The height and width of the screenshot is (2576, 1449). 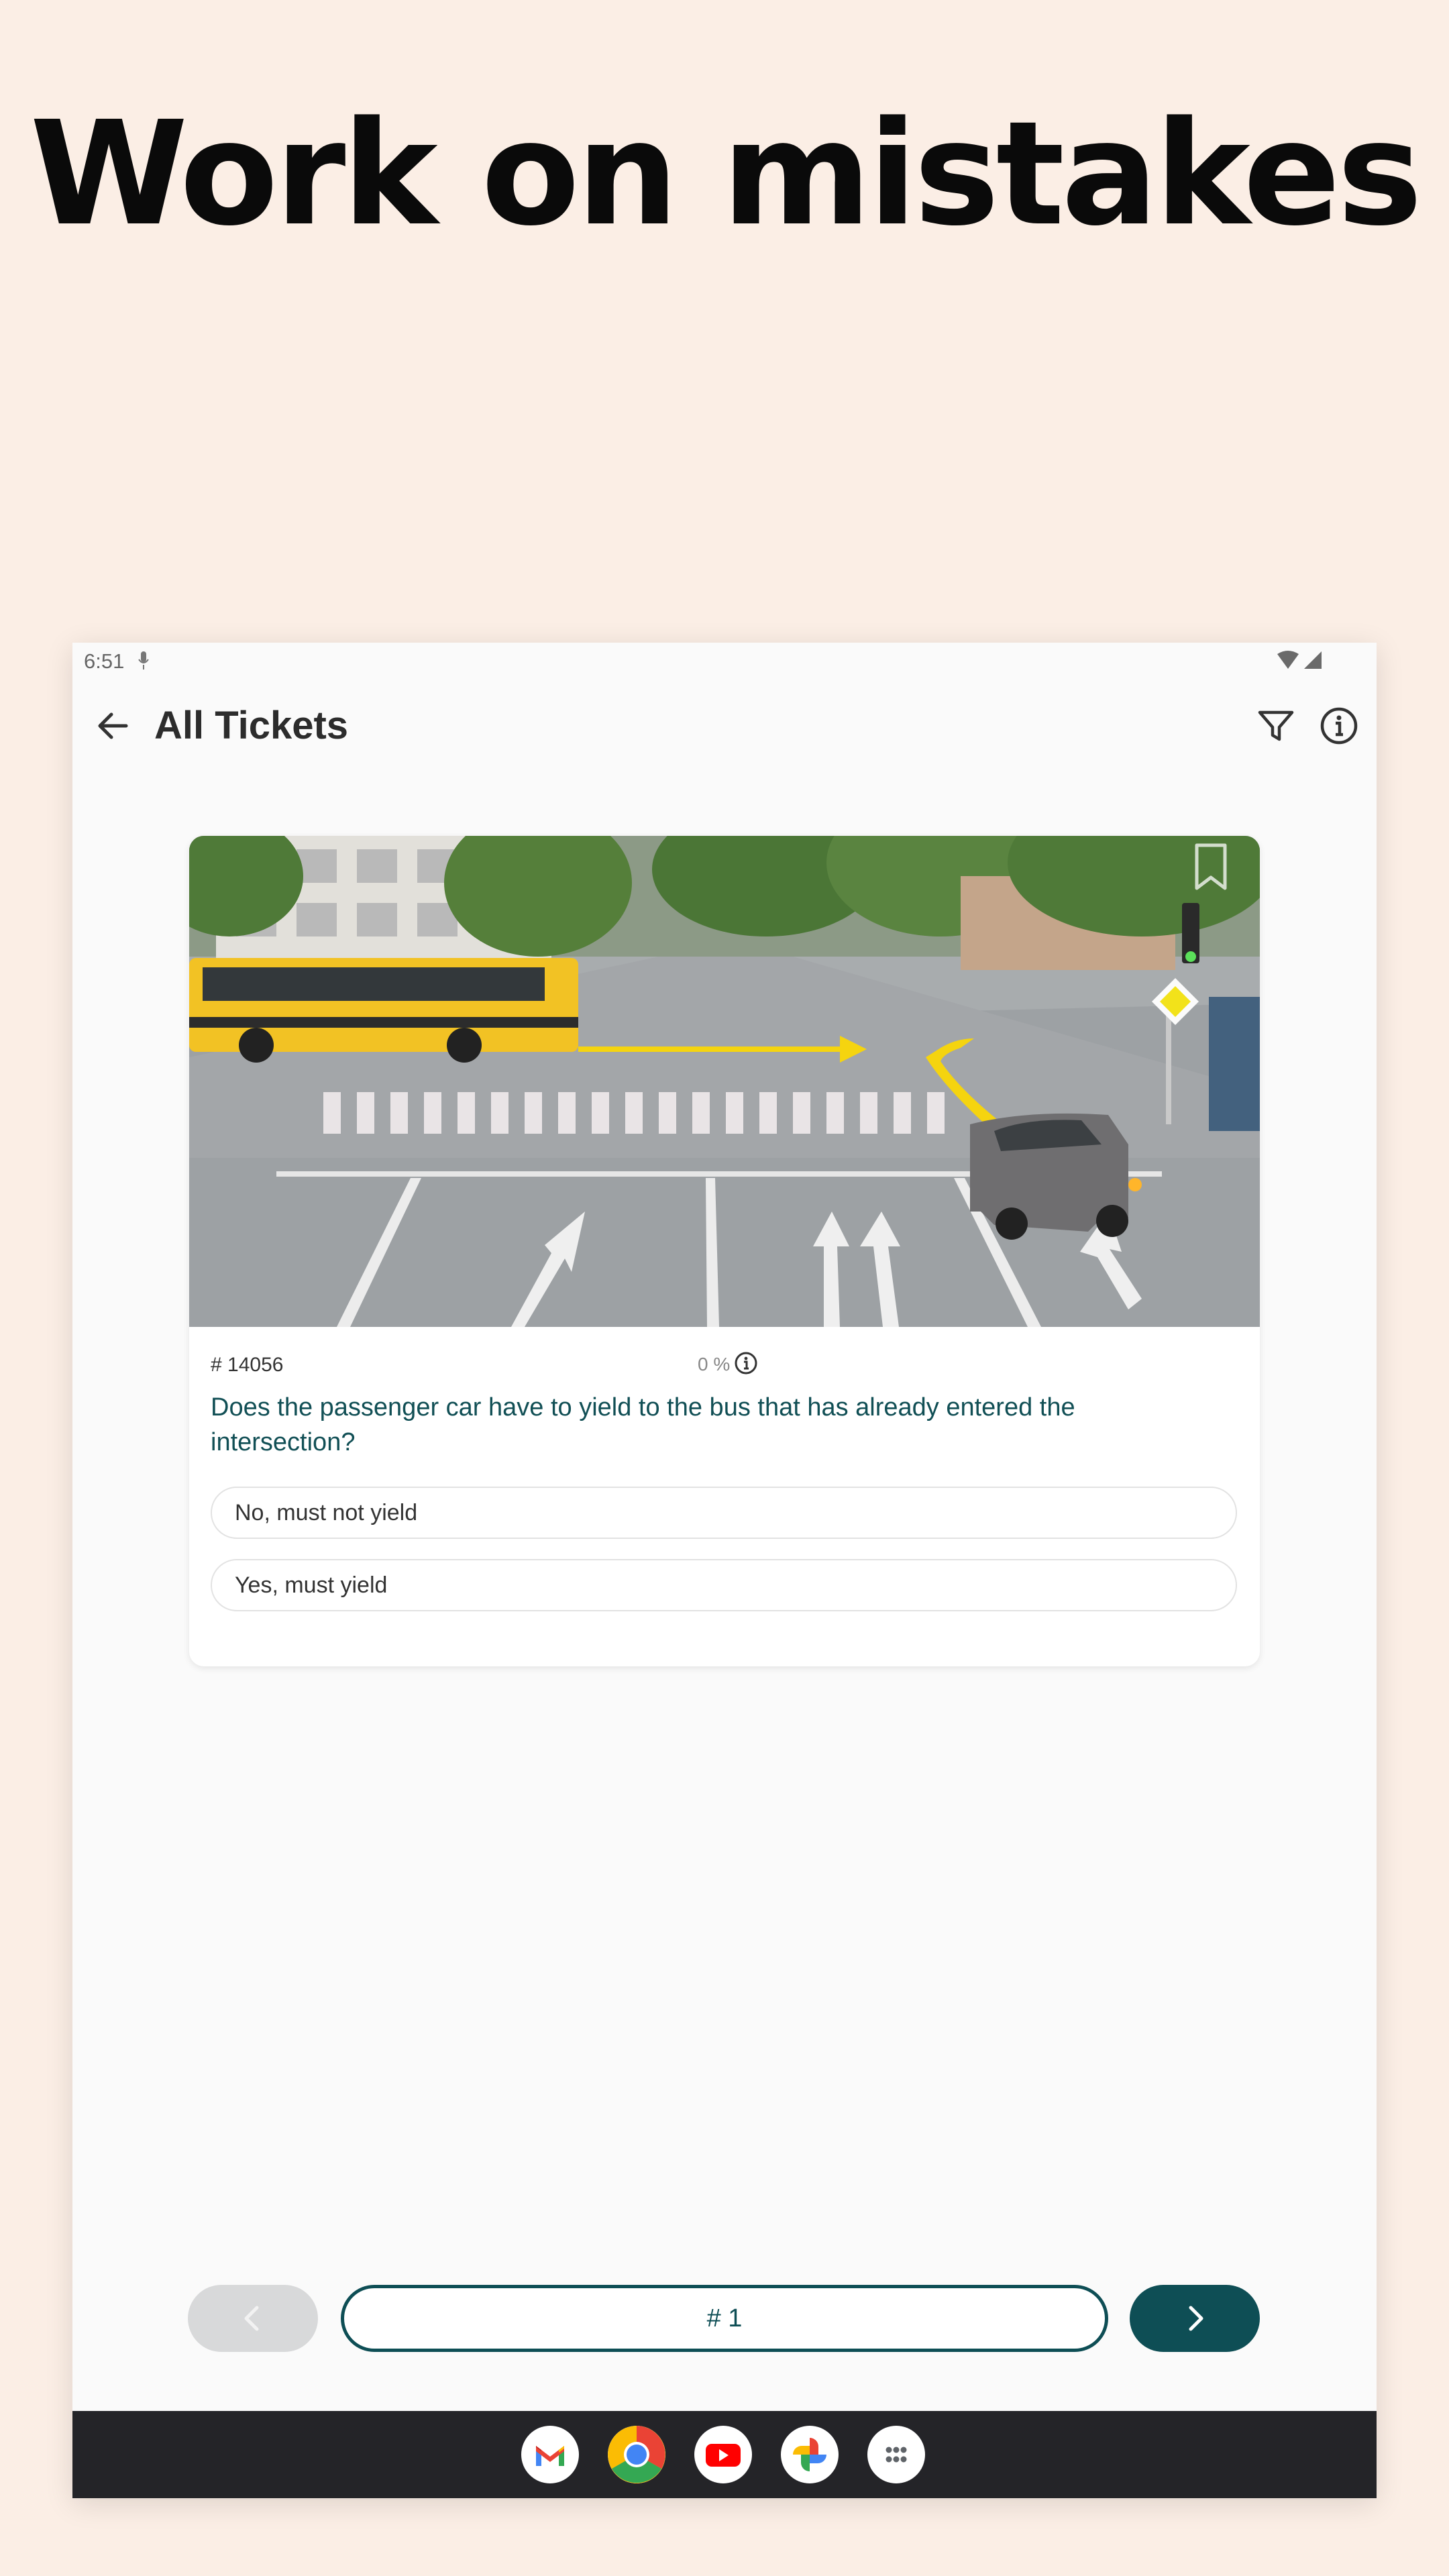 What do you see at coordinates (104, 661) in the screenshot?
I see `status-time: 6:51` at bounding box center [104, 661].